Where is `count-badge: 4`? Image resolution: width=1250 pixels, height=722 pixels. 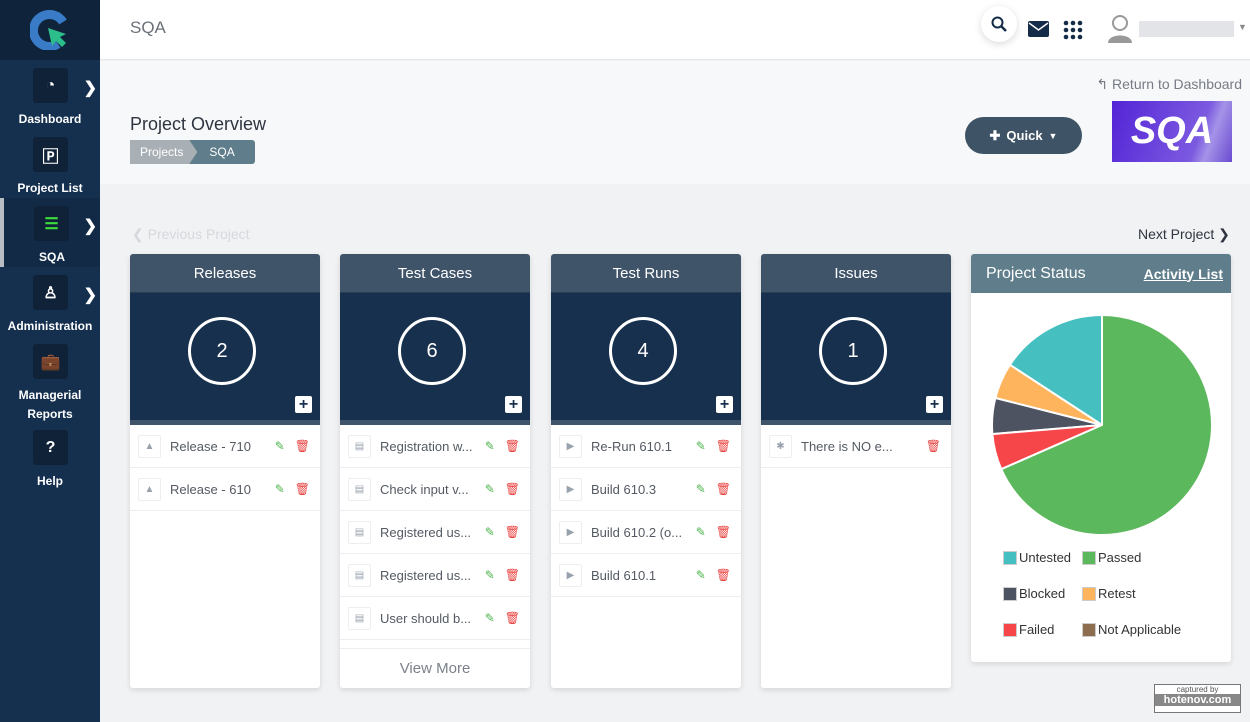
count-badge: 4 is located at coordinates (643, 351).